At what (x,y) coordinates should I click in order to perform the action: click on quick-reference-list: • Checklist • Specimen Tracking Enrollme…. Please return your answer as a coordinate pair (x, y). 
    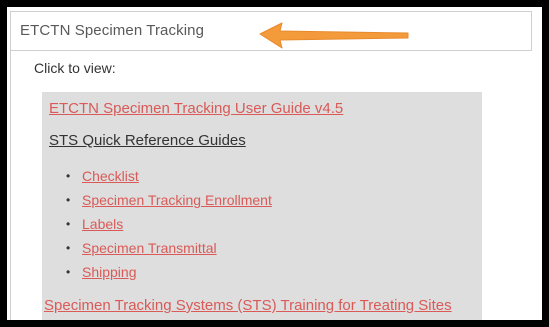
    Looking at the image, I should click on (169, 224).